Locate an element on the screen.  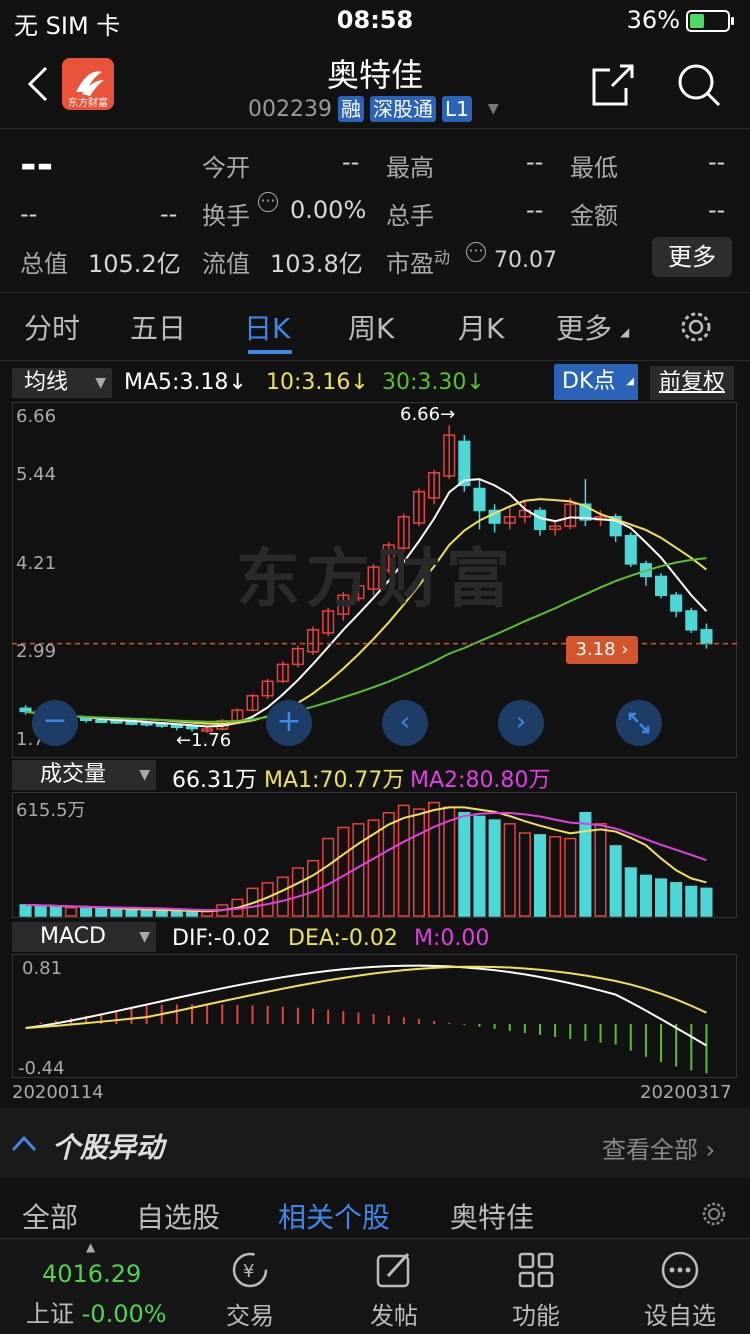
chevron-up-icon is located at coordinates (25, 1144).